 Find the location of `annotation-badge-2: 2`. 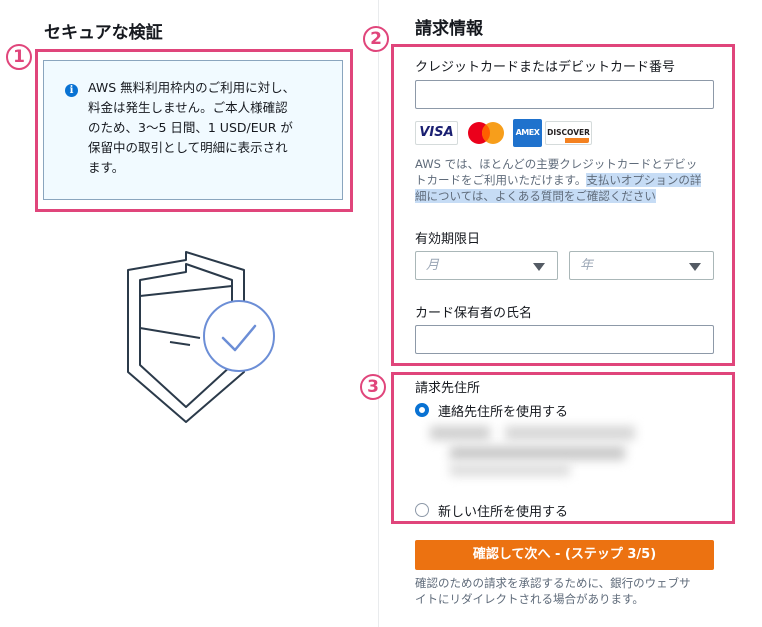

annotation-badge-2: 2 is located at coordinates (376, 39).